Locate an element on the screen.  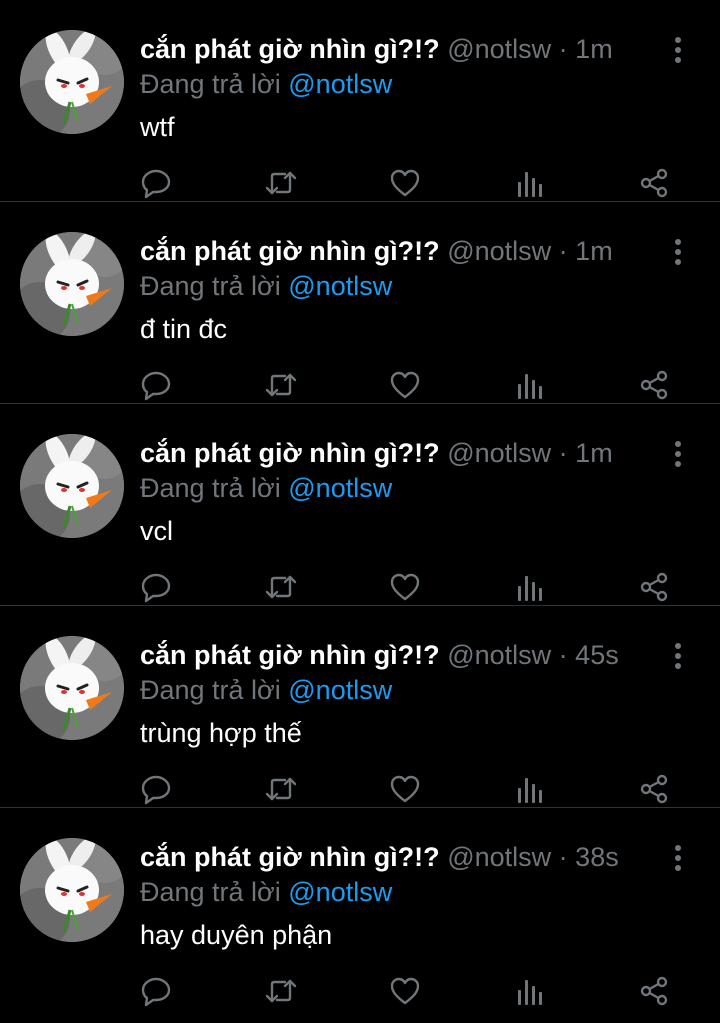
timestamp: 38s is located at coordinates (597, 857).